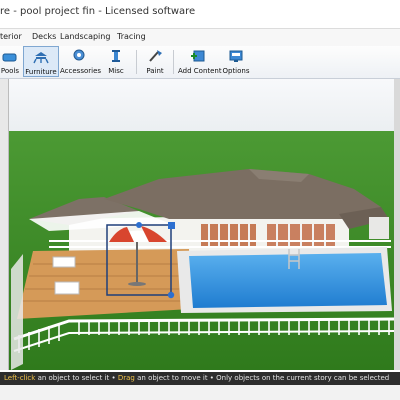  What do you see at coordinates (268, 235) in the screenshot?
I see `house-windows` at bounding box center [268, 235].